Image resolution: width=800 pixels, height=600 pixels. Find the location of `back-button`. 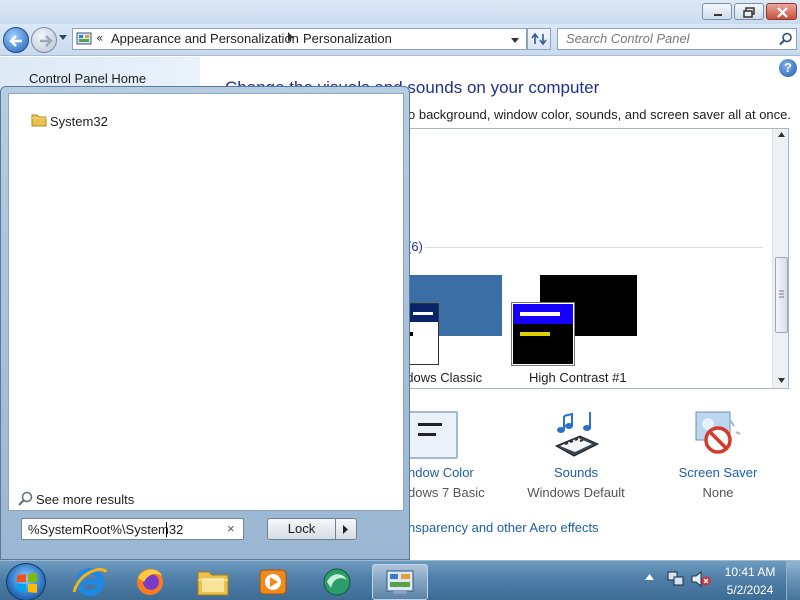

back-button is located at coordinates (16, 40).